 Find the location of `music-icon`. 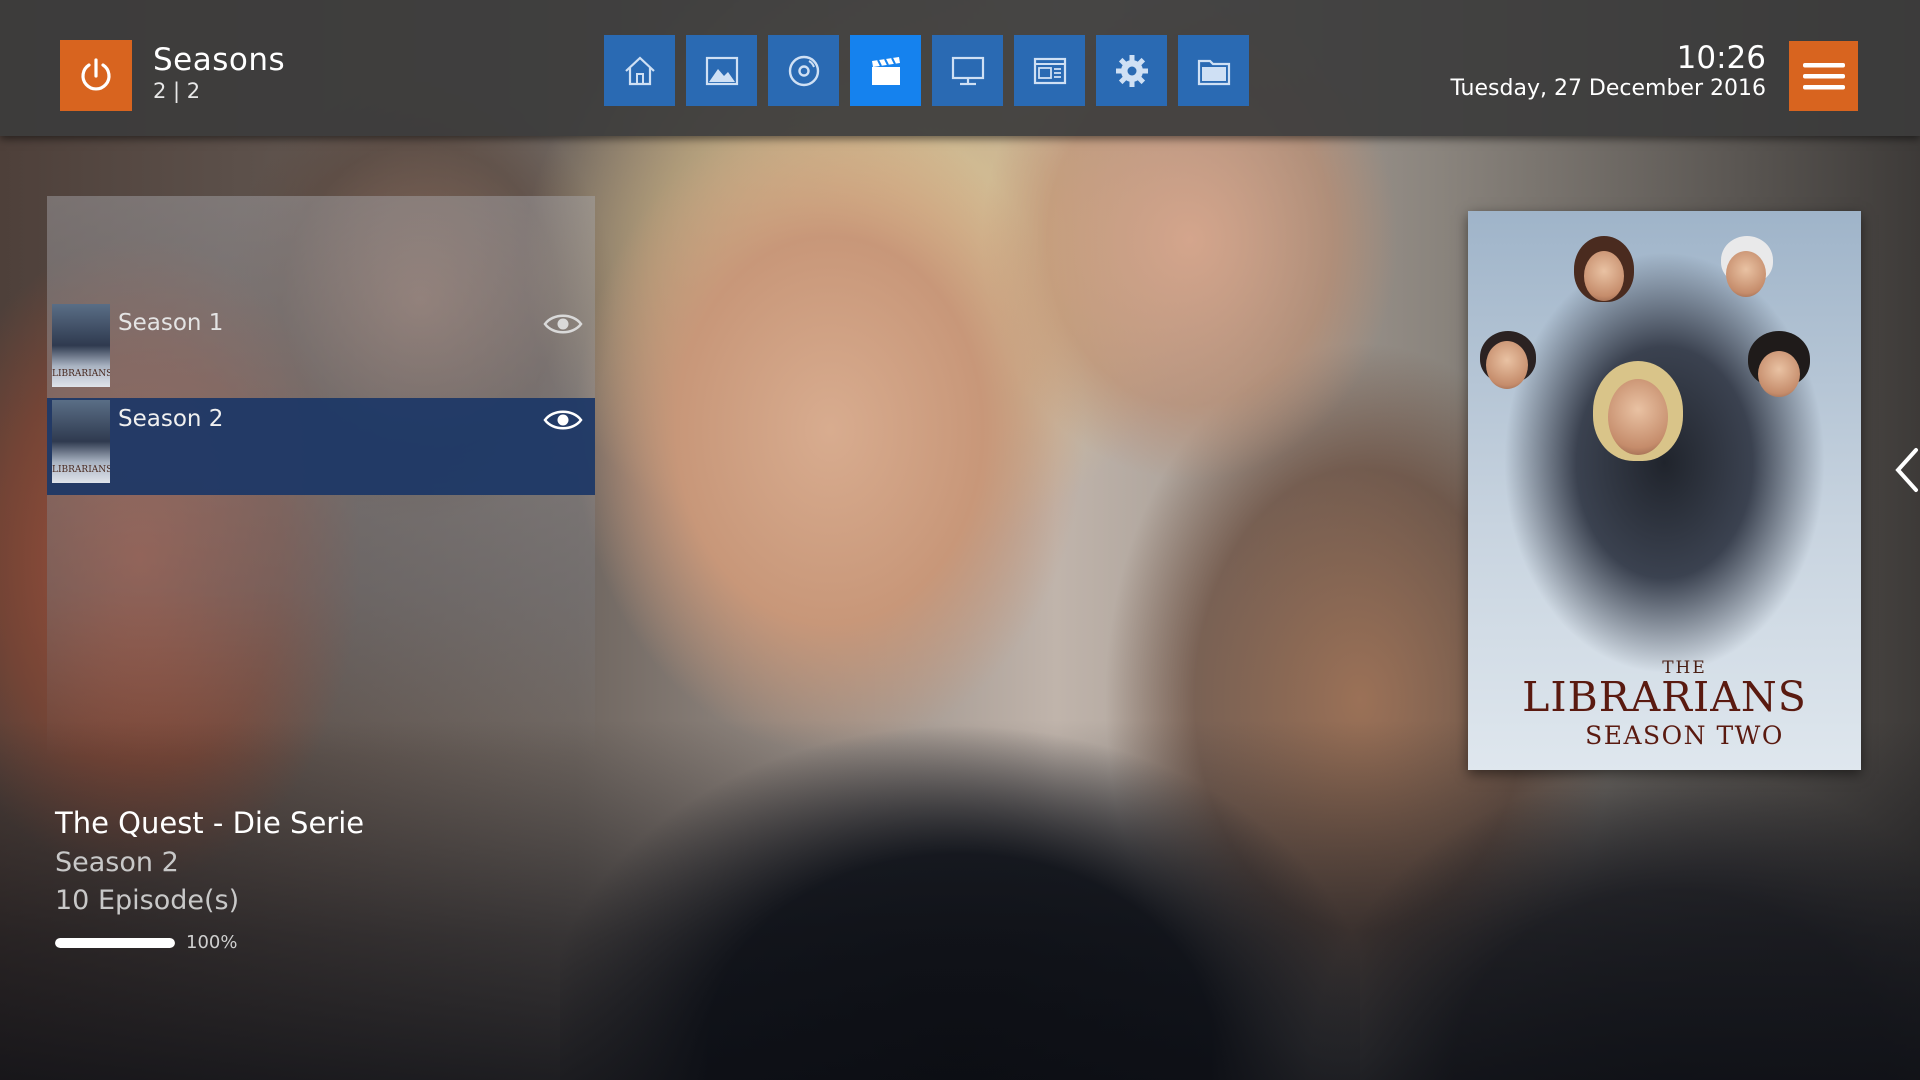

music-icon is located at coordinates (803, 70).